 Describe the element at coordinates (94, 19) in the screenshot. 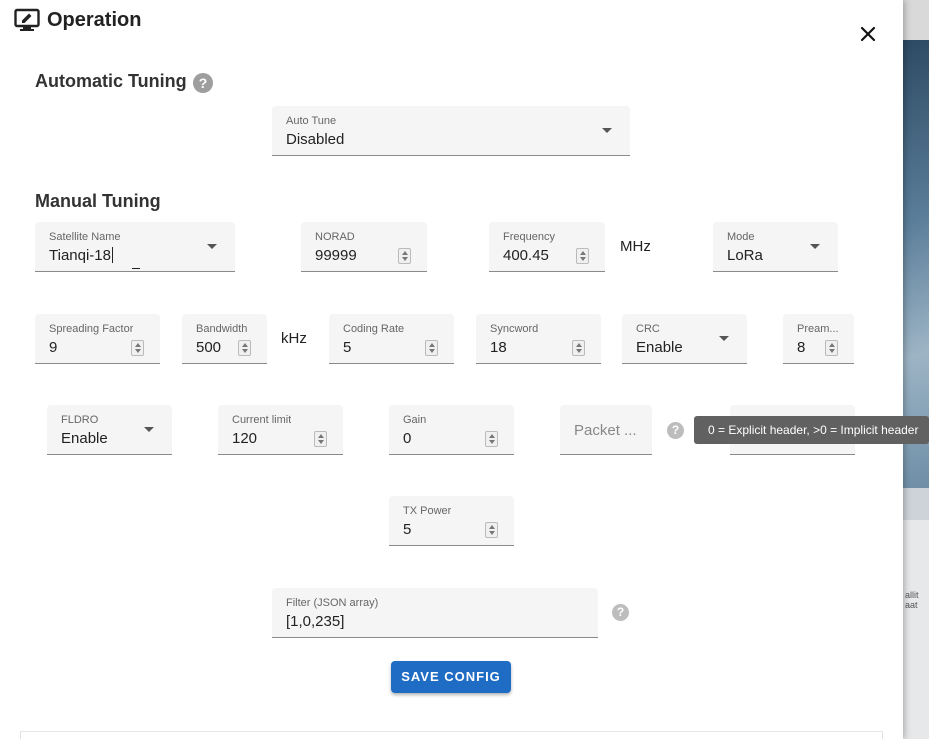

I see `dialog-title: Operation` at that location.